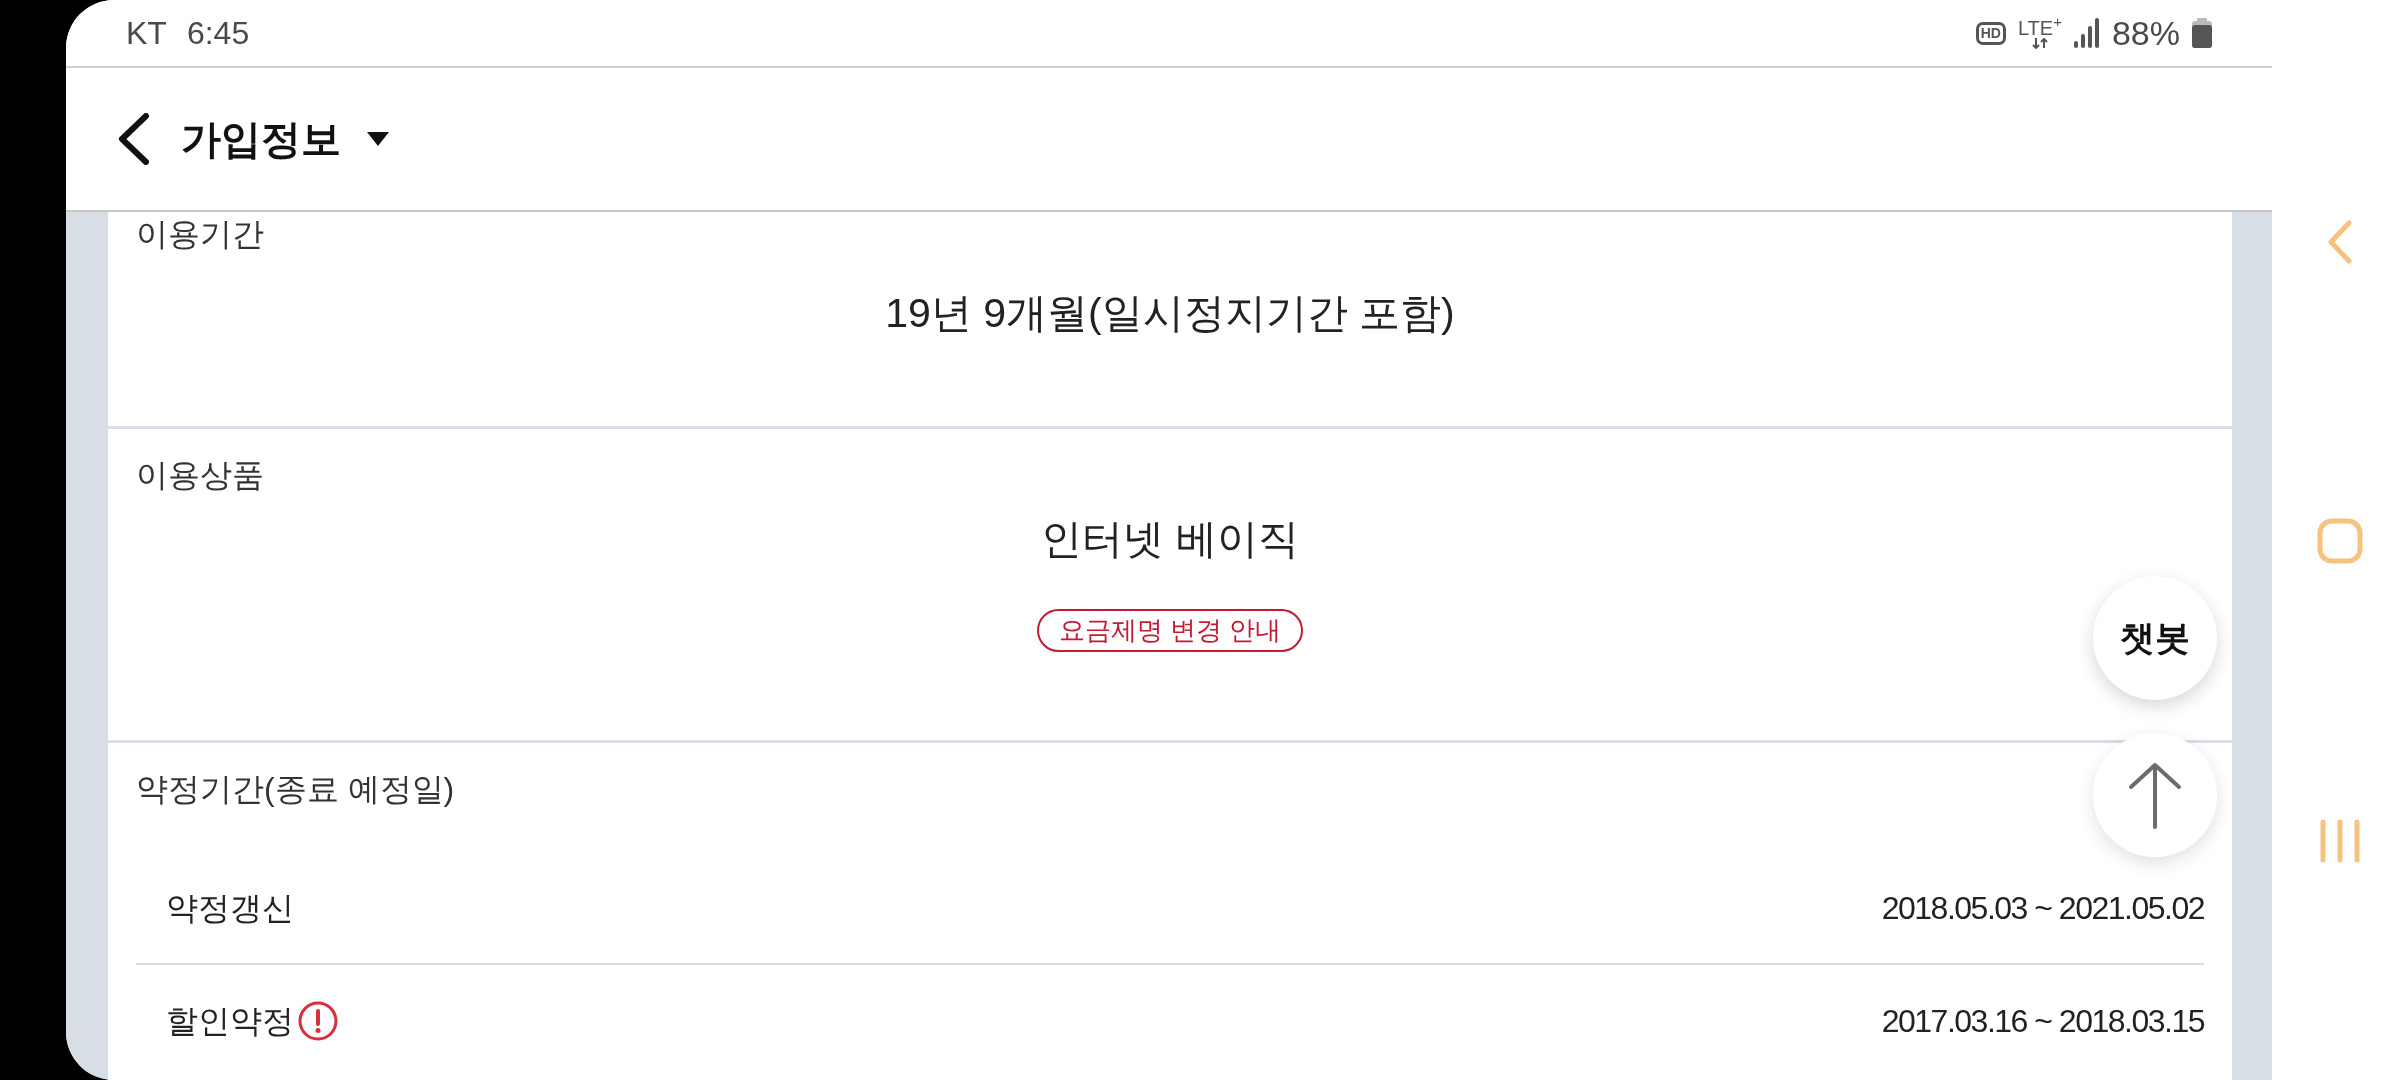 This screenshot has width=2408, height=1080. I want to click on recents-icon, so click(2340, 841).